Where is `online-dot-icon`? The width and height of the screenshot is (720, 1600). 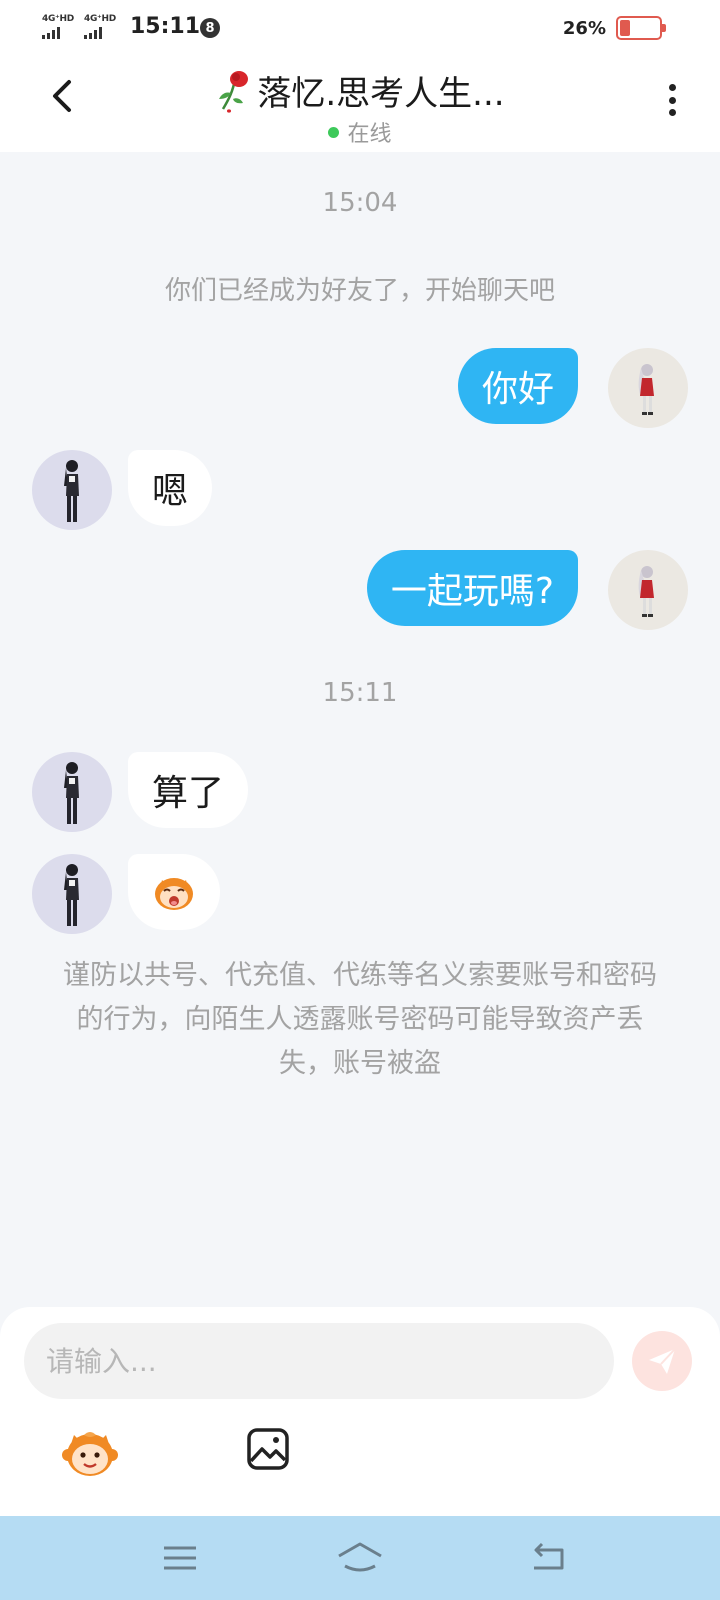 online-dot-icon is located at coordinates (334, 132).